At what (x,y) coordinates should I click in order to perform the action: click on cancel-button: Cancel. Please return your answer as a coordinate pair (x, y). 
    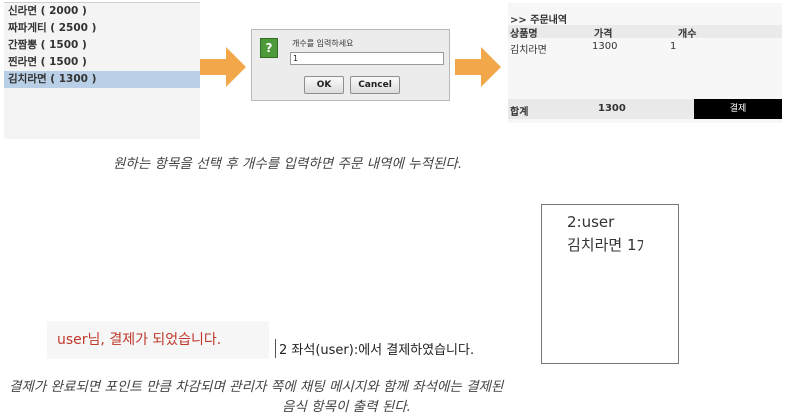
    Looking at the image, I should click on (375, 85).